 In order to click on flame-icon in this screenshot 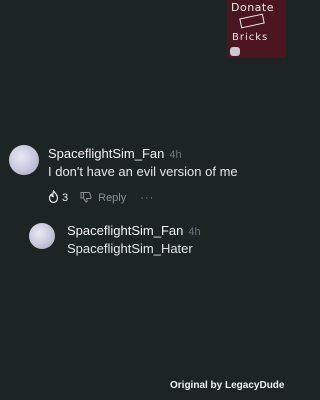, I will do `click(53, 197)`.